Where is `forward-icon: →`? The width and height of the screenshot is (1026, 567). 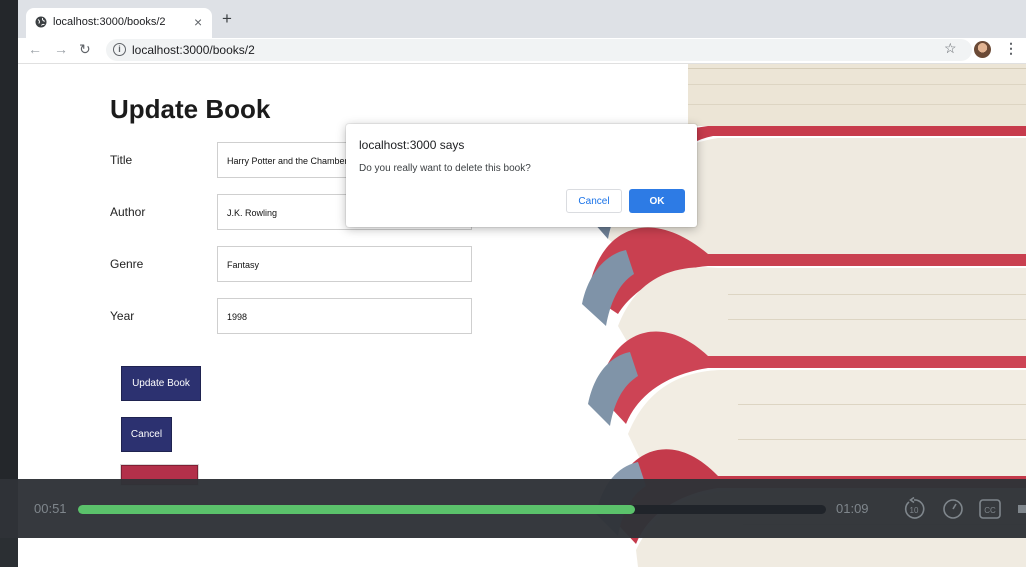
forward-icon: → is located at coordinates (61, 49).